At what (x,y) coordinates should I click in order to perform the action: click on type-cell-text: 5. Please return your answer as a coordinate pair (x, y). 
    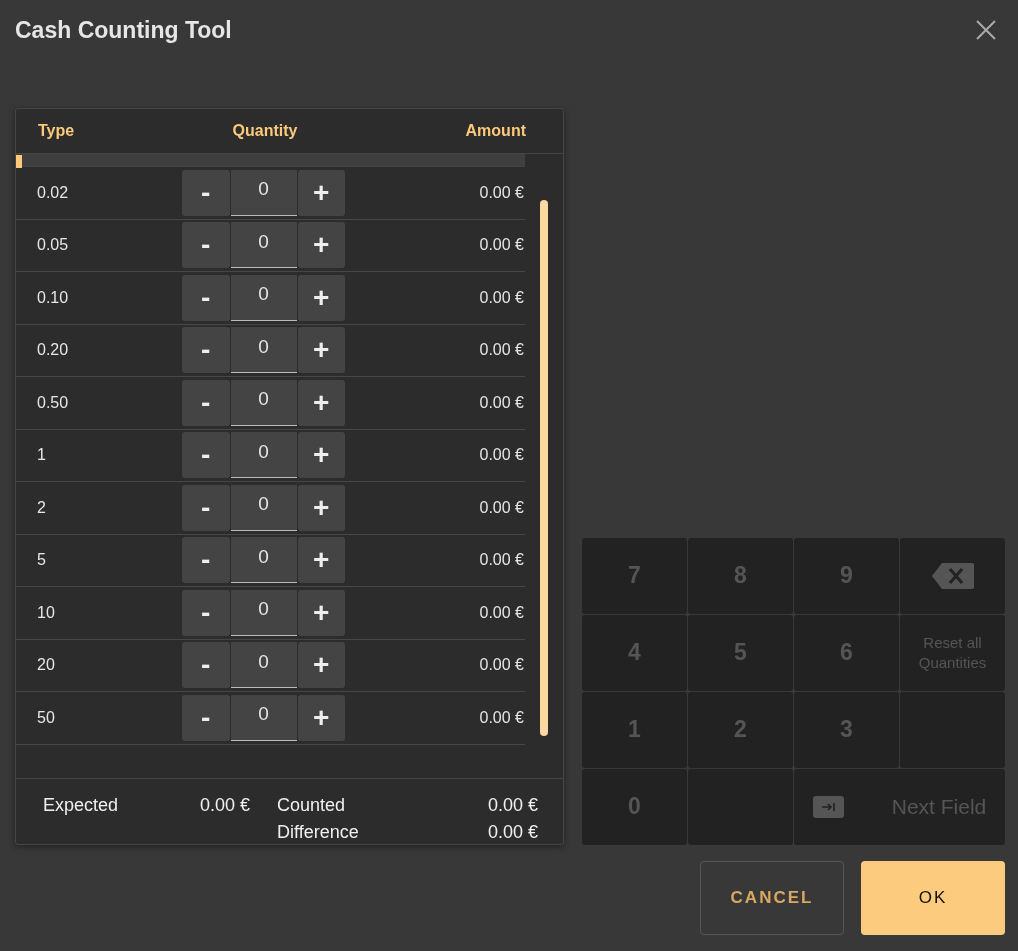
    Looking at the image, I should click on (42, 560).